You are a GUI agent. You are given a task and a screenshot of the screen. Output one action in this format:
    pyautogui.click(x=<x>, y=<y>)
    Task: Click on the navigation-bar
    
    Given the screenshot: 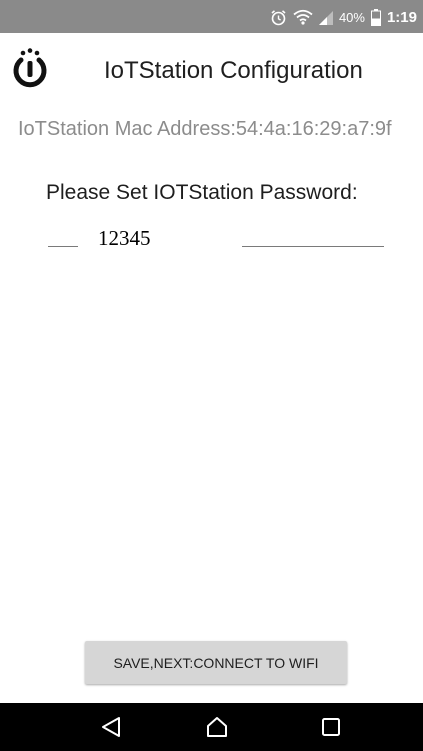 What is the action you would take?
    pyautogui.click(x=211, y=727)
    